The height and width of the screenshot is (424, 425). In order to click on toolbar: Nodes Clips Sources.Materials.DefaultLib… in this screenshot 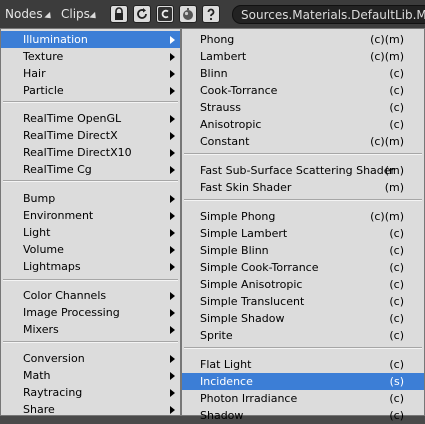, I will do `click(212, 14)`.